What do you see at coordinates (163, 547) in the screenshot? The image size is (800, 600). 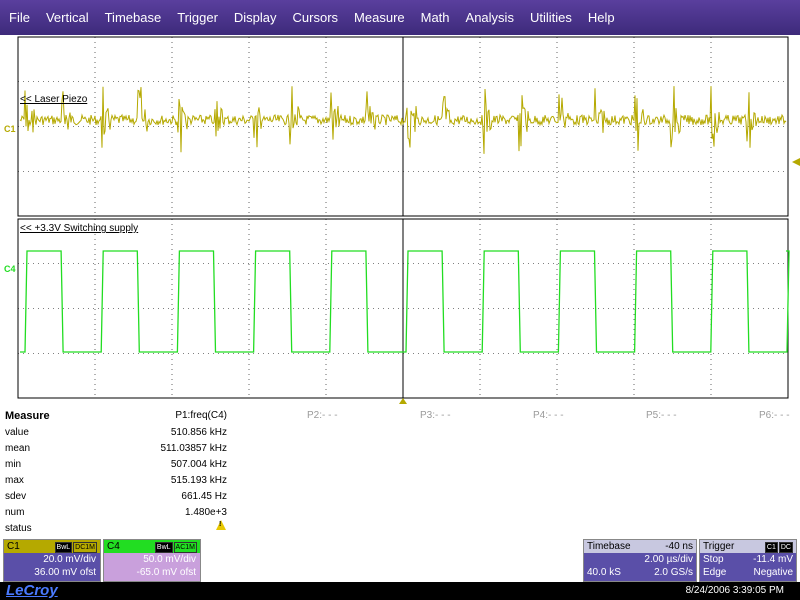 I see `c4-bwl-badge: BwL` at bounding box center [163, 547].